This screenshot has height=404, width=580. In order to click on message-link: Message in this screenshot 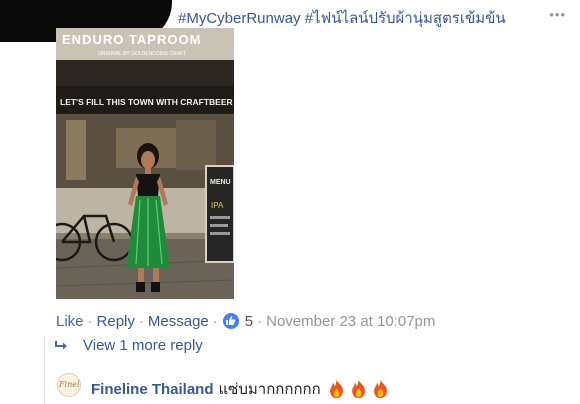, I will do `click(178, 321)`.